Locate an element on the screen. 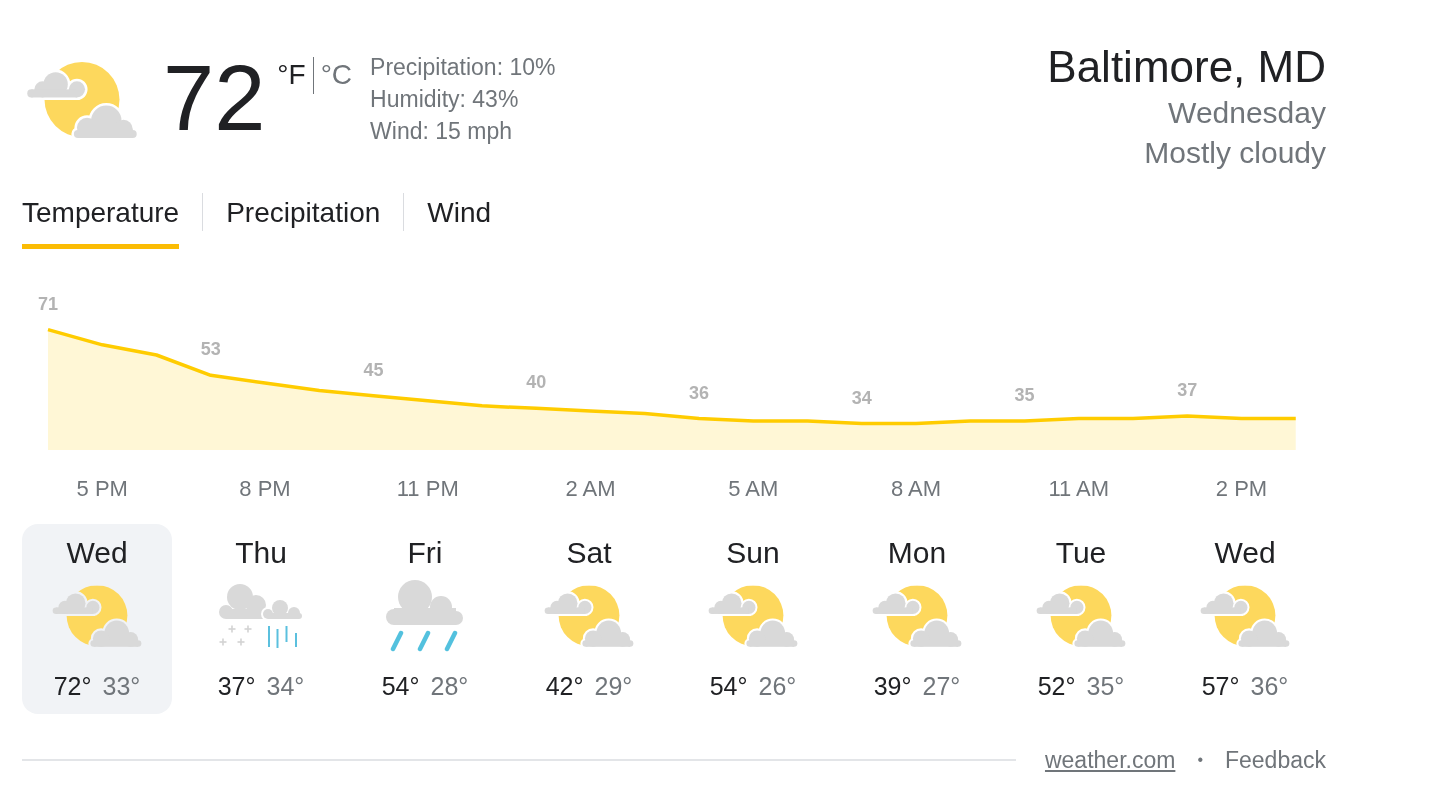  high-temperature: 52° is located at coordinates (1056, 686).